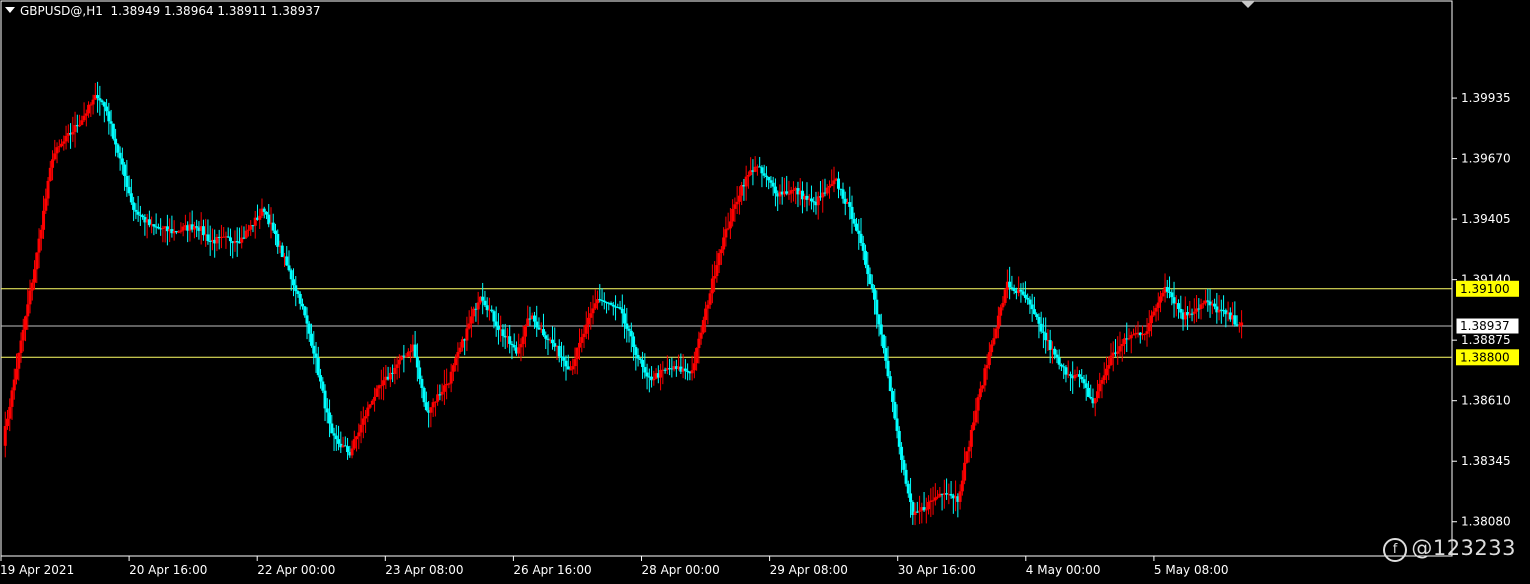  What do you see at coordinates (1486, 219) in the screenshot?
I see `y-tick-label: 1.39405` at bounding box center [1486, 219].